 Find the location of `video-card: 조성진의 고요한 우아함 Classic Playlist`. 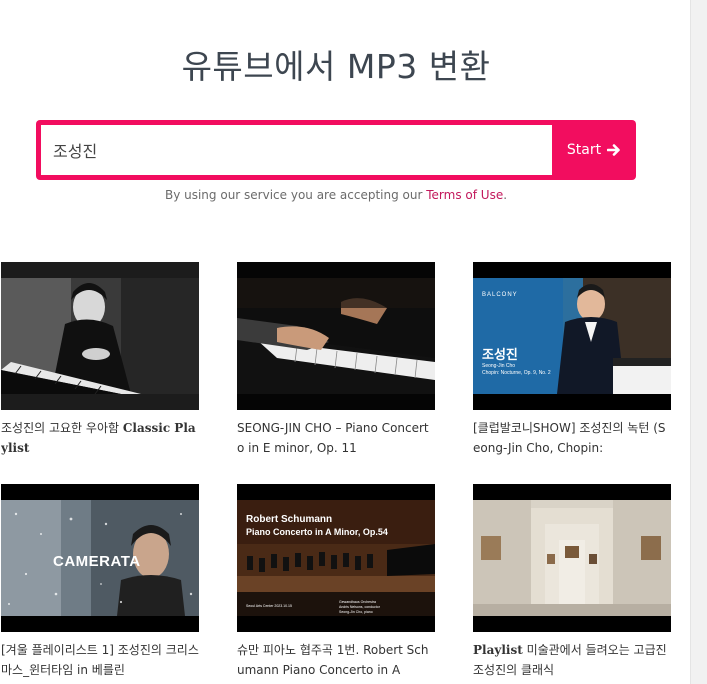

video-card: 조성진의 고요한 우아함 Classic Playlist is located at coordinates (100, 360).